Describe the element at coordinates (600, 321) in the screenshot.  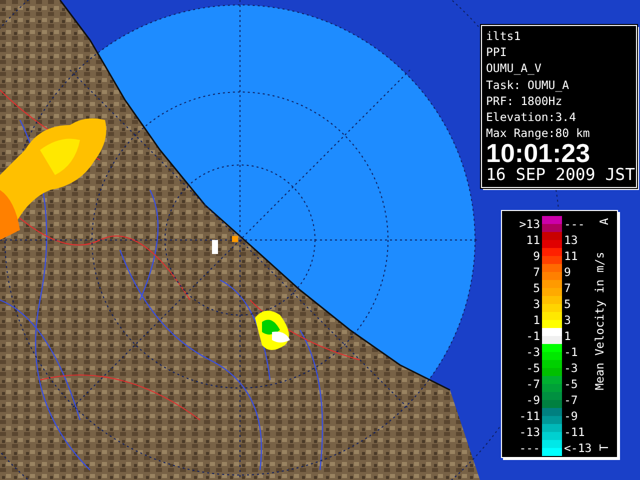
I see `legend-title: Mean Velocity in m/s` at that location.